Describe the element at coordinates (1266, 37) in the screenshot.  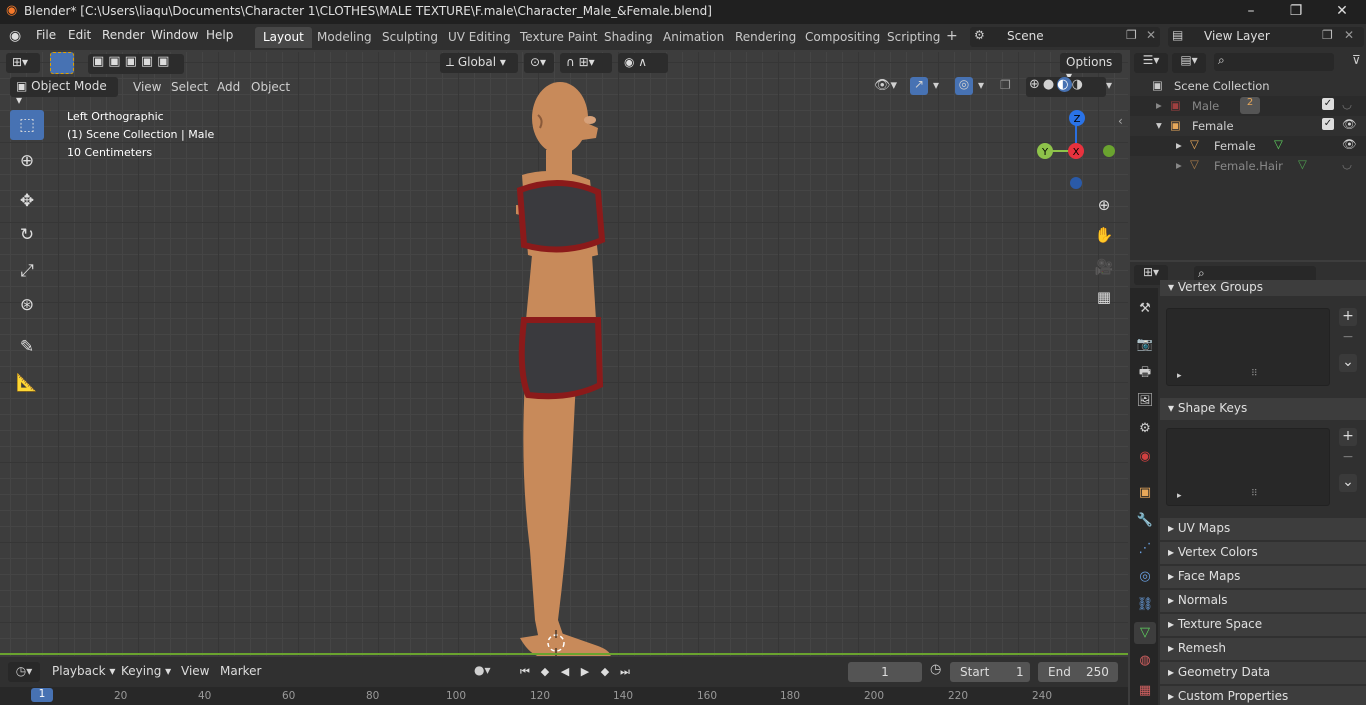
I see `view-layer-selector: ▤ View Layer ❐ ✕` at that location.